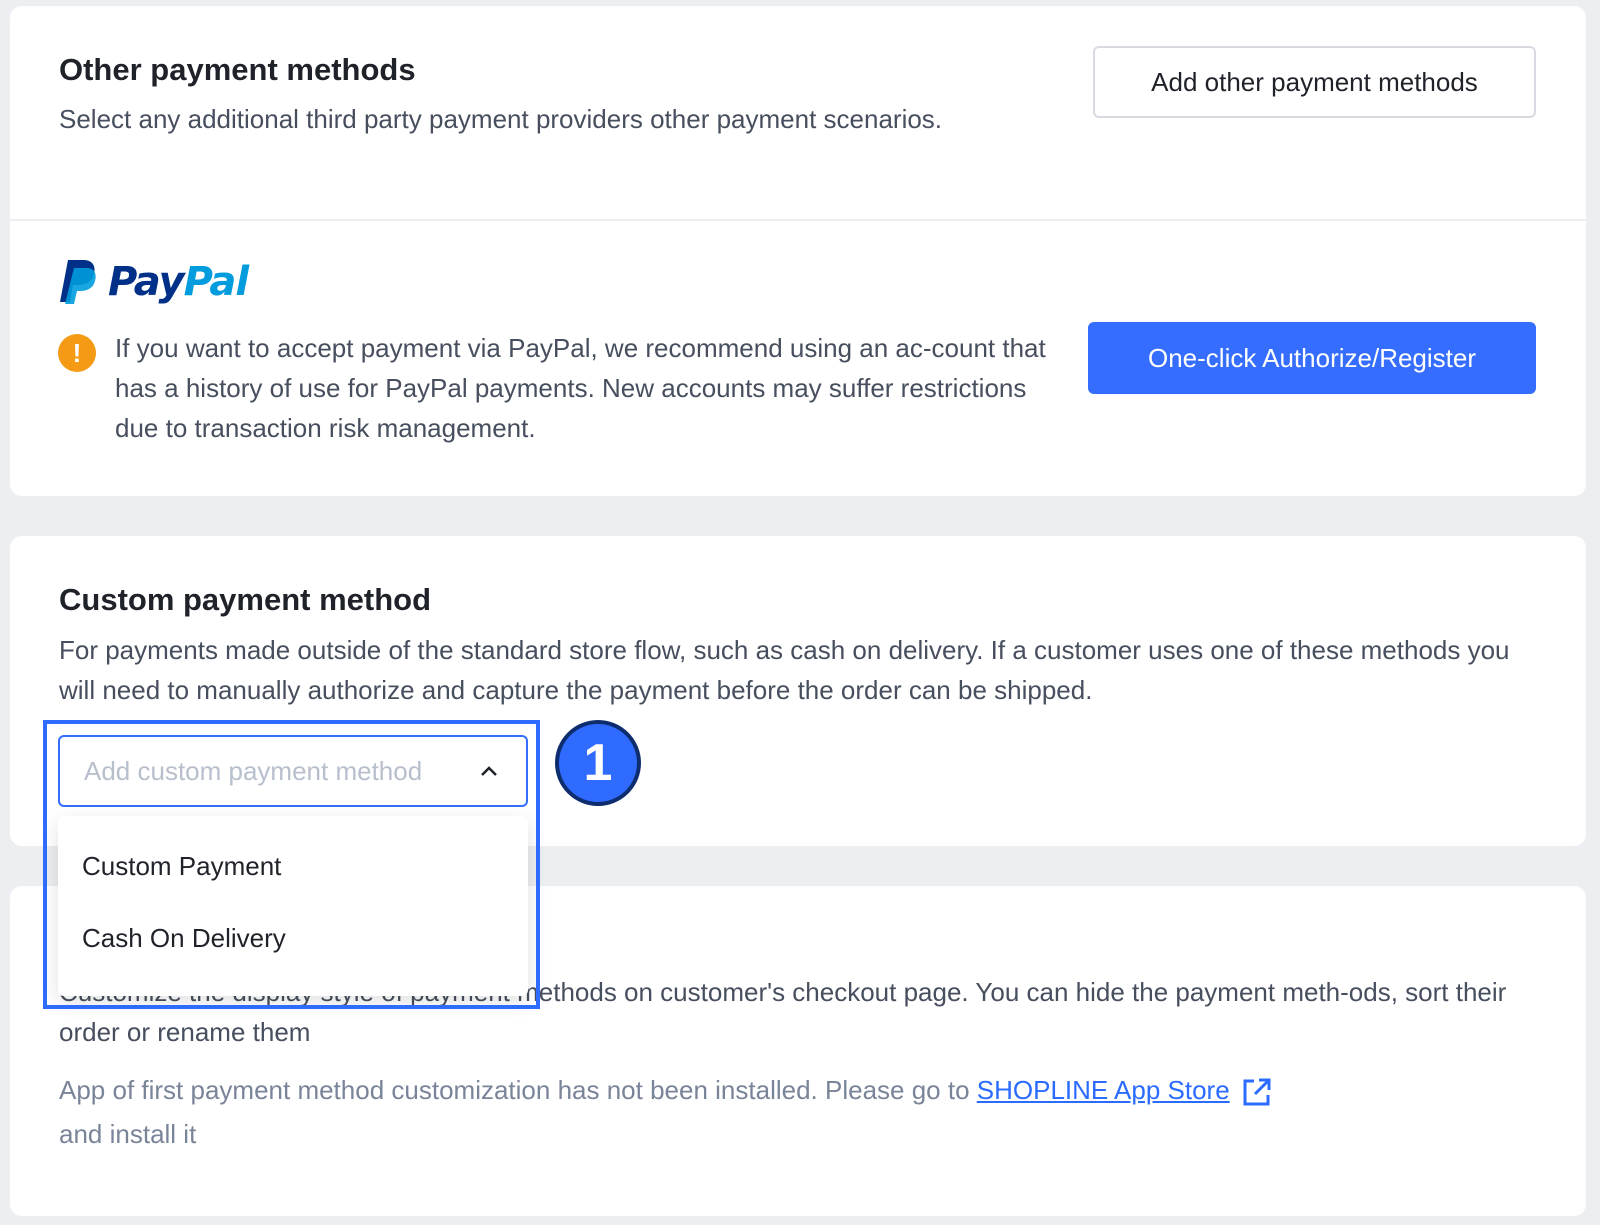  What do you see at coordinates (1257, 1092) in the screenshot?
I see `external-link-icon` at bounding box center [1257, 1092].